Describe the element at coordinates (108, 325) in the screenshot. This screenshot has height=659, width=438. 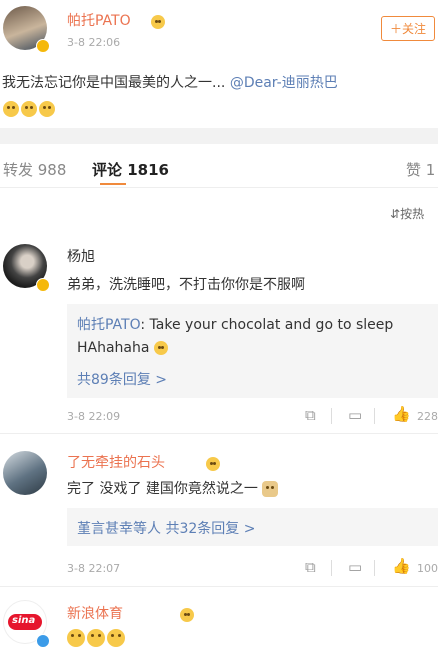
I see `reply-author: 帕托PATO` at that location.